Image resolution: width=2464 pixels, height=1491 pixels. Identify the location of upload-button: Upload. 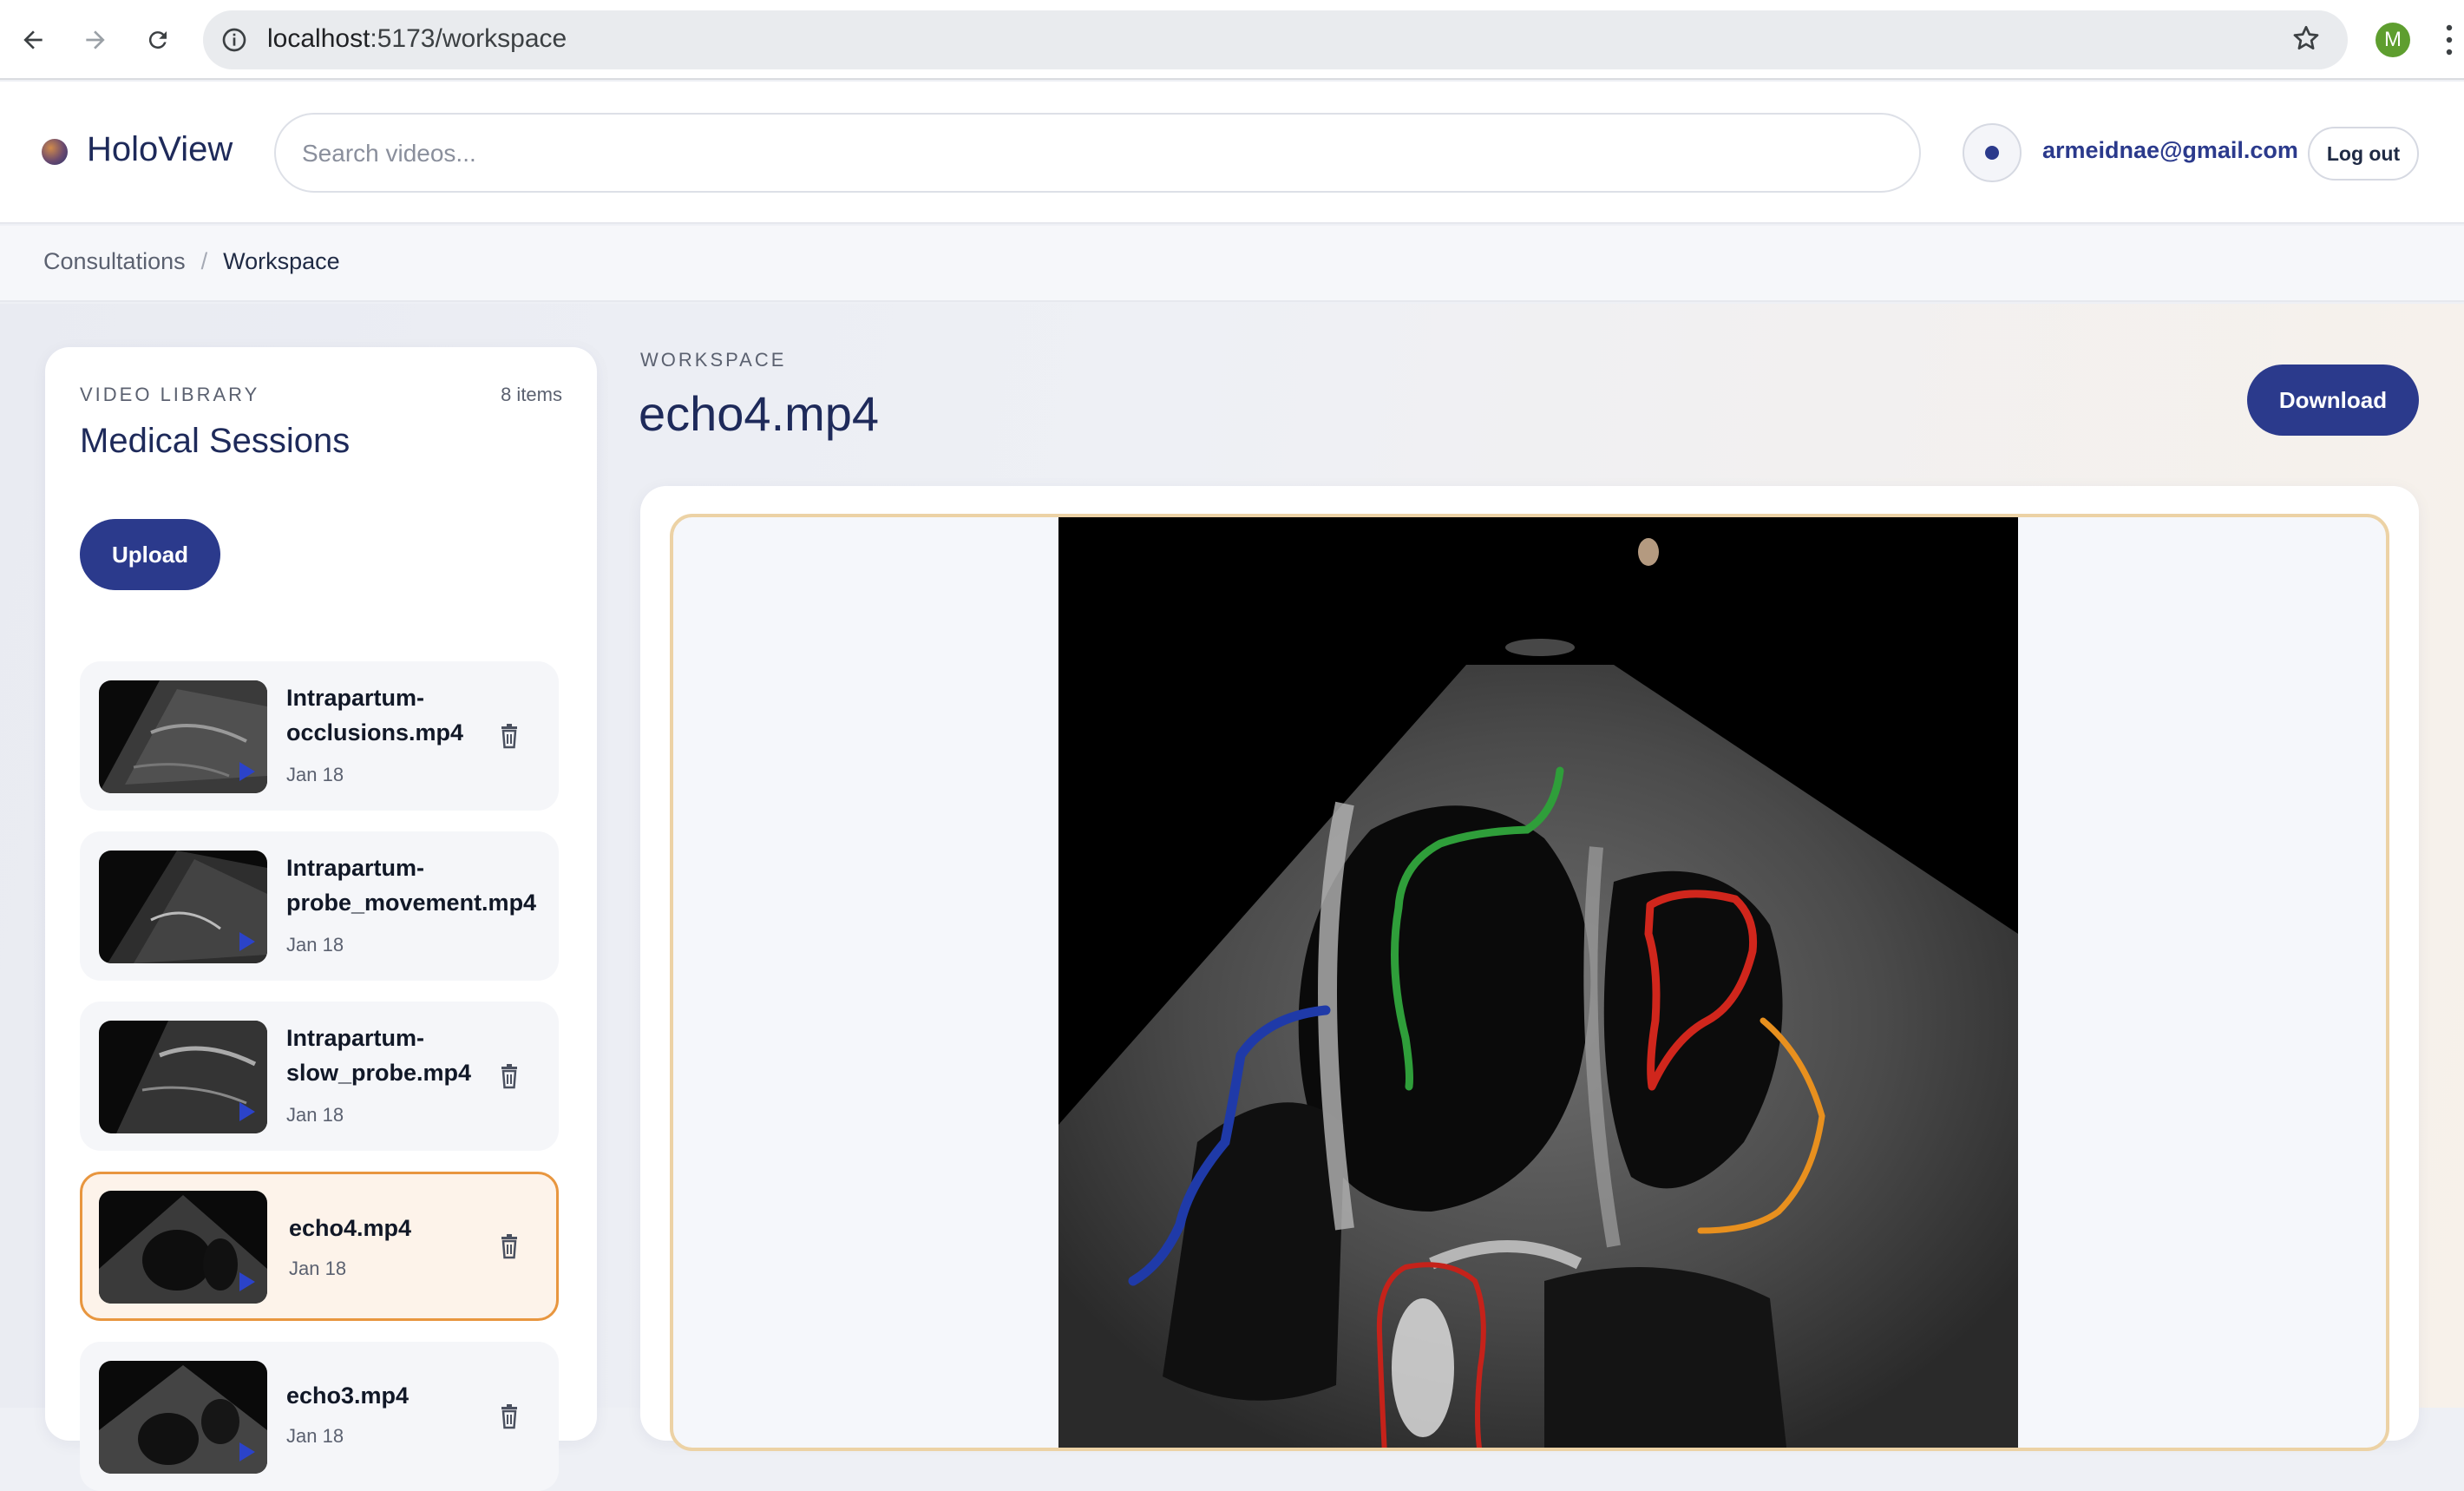
(150, 554).